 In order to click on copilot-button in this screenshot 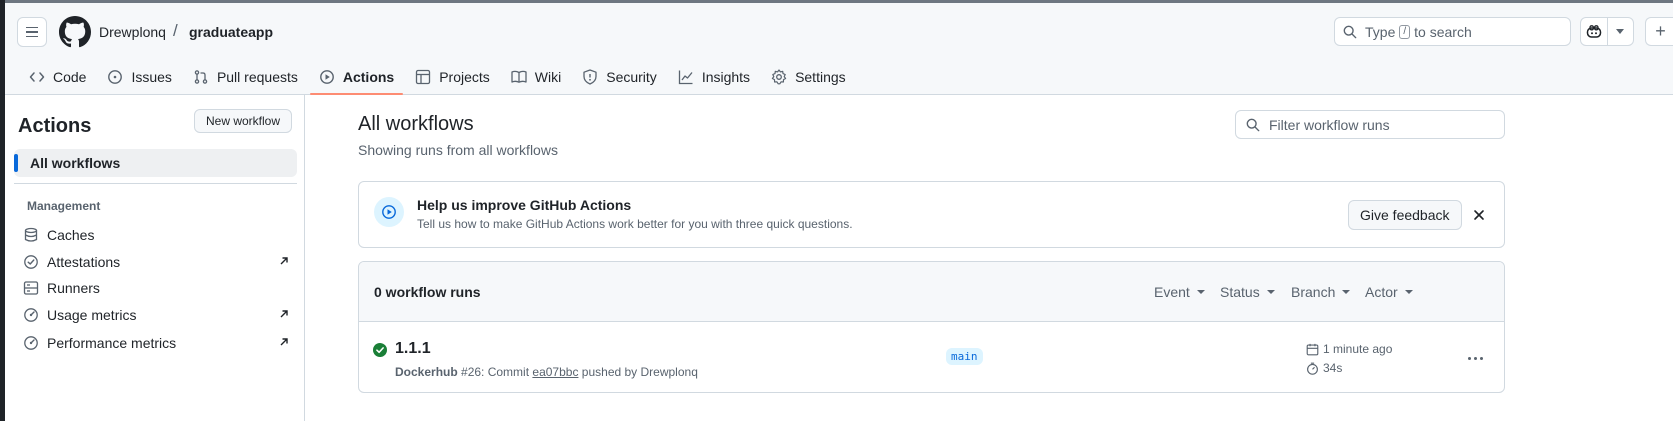, I will do `click(1607, 31)`.